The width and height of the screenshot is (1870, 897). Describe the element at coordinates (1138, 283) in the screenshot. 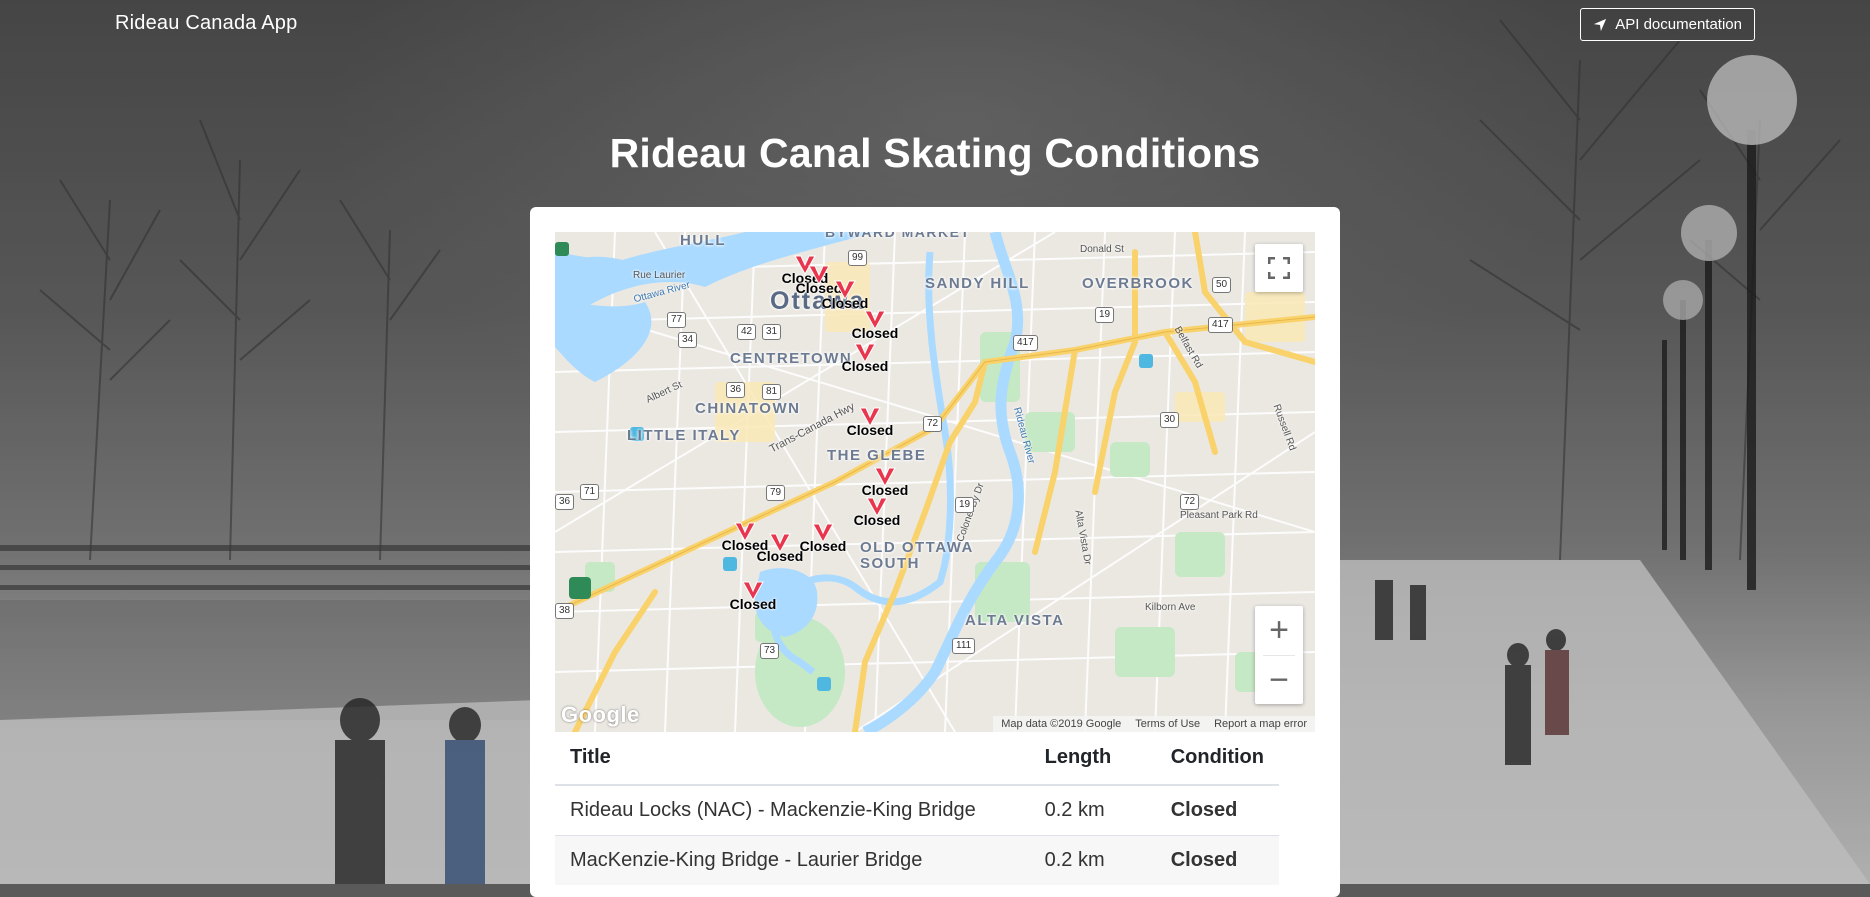

I see `map-label-overbrook: OVERBROOK` at that location.